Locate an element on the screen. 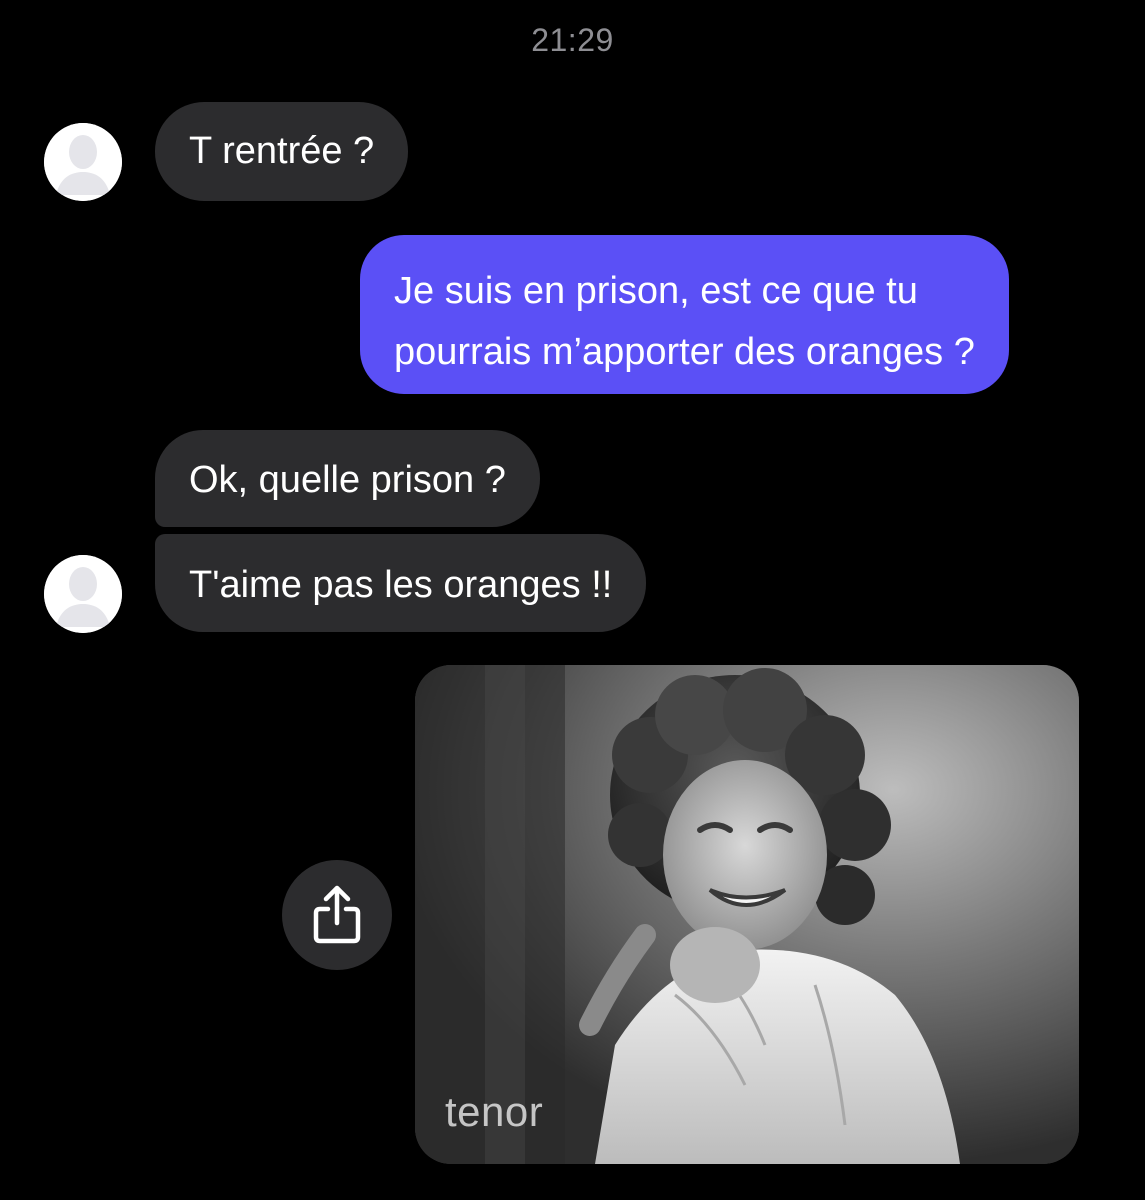  message-text: Ok, quelle prison ? is located at coordinates (347, 480).